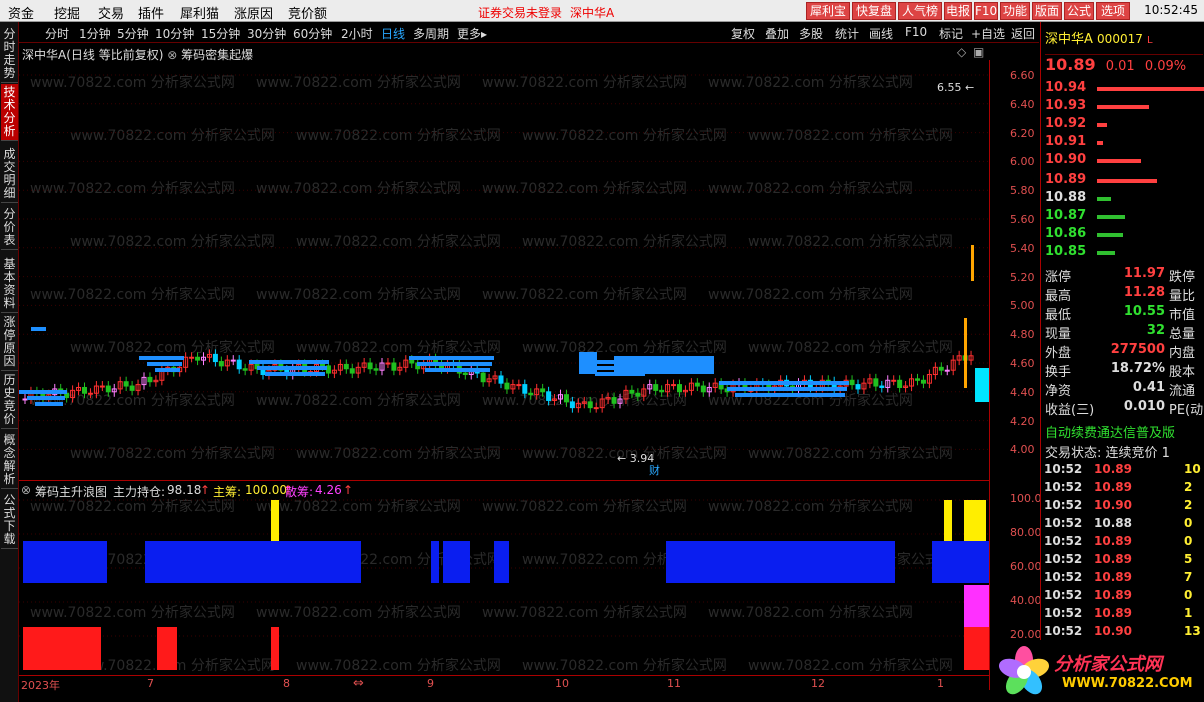  I want to click on menu-trade: 交易, so click(111, 12).